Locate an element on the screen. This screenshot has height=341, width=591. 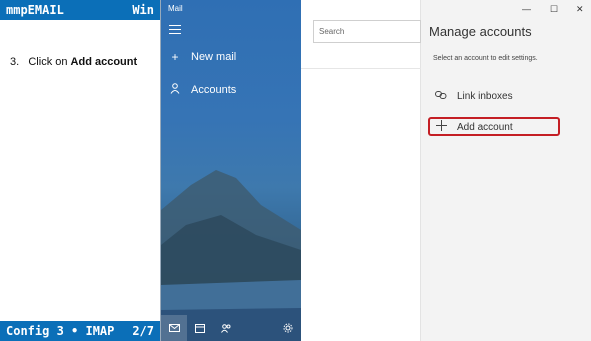
close-icon: ✕ is located at coordinates (580, 9).